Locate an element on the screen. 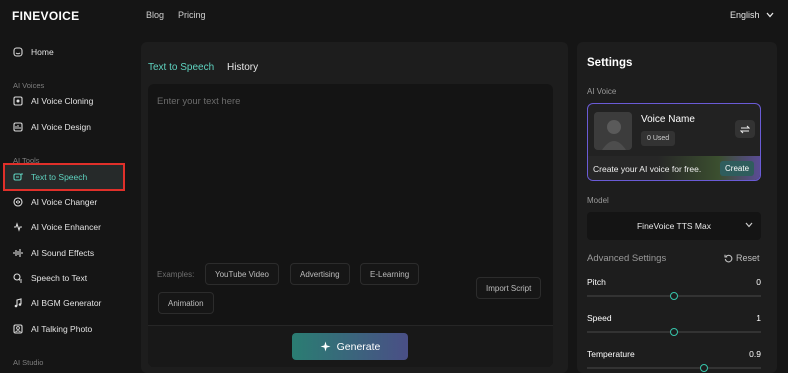  section-label-ai-studio: AI Studio is located at coordinates (28, 362).